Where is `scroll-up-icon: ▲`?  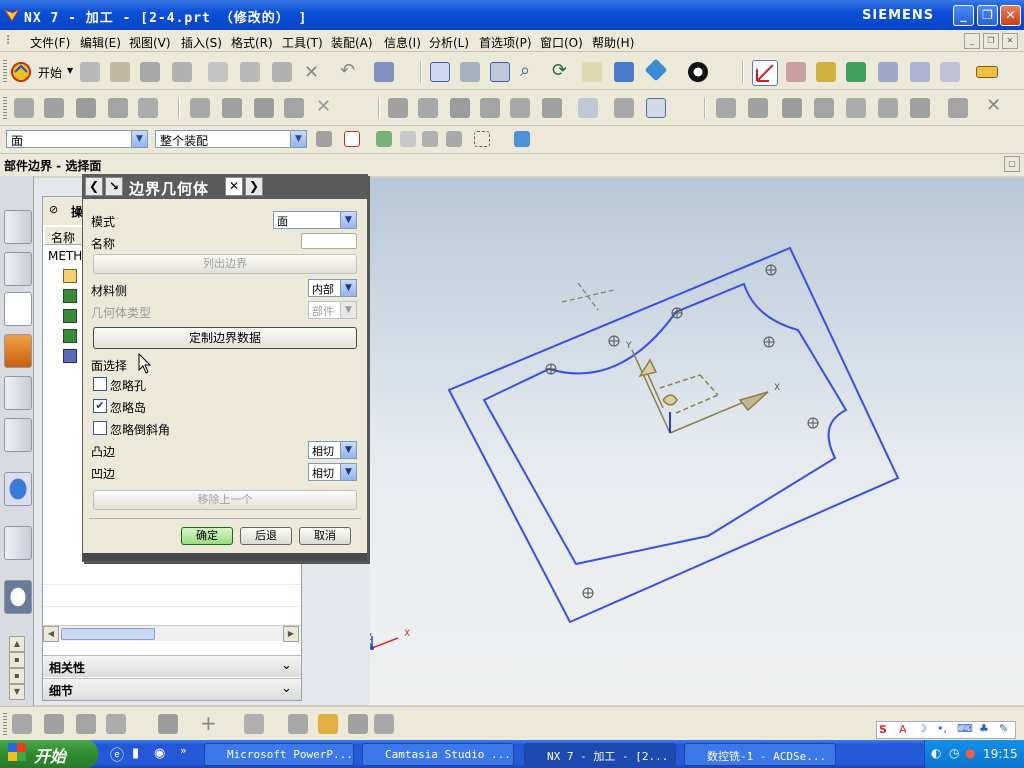 scroll-up-icon: ▲ is located at coordinates (17, 644).